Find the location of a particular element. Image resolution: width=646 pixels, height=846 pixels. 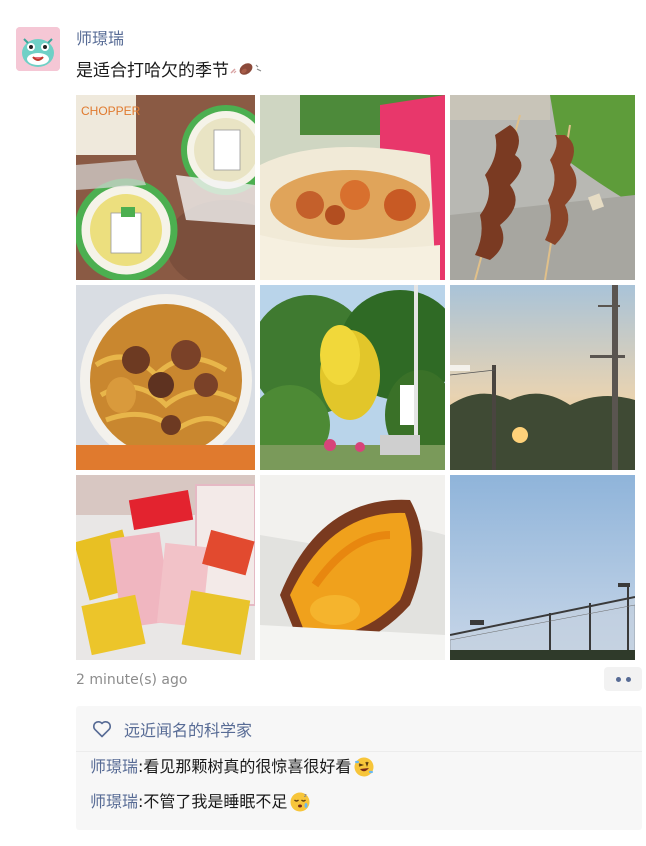

sleepy-face-emoji-icon: z is located at coordinates (300, 802).